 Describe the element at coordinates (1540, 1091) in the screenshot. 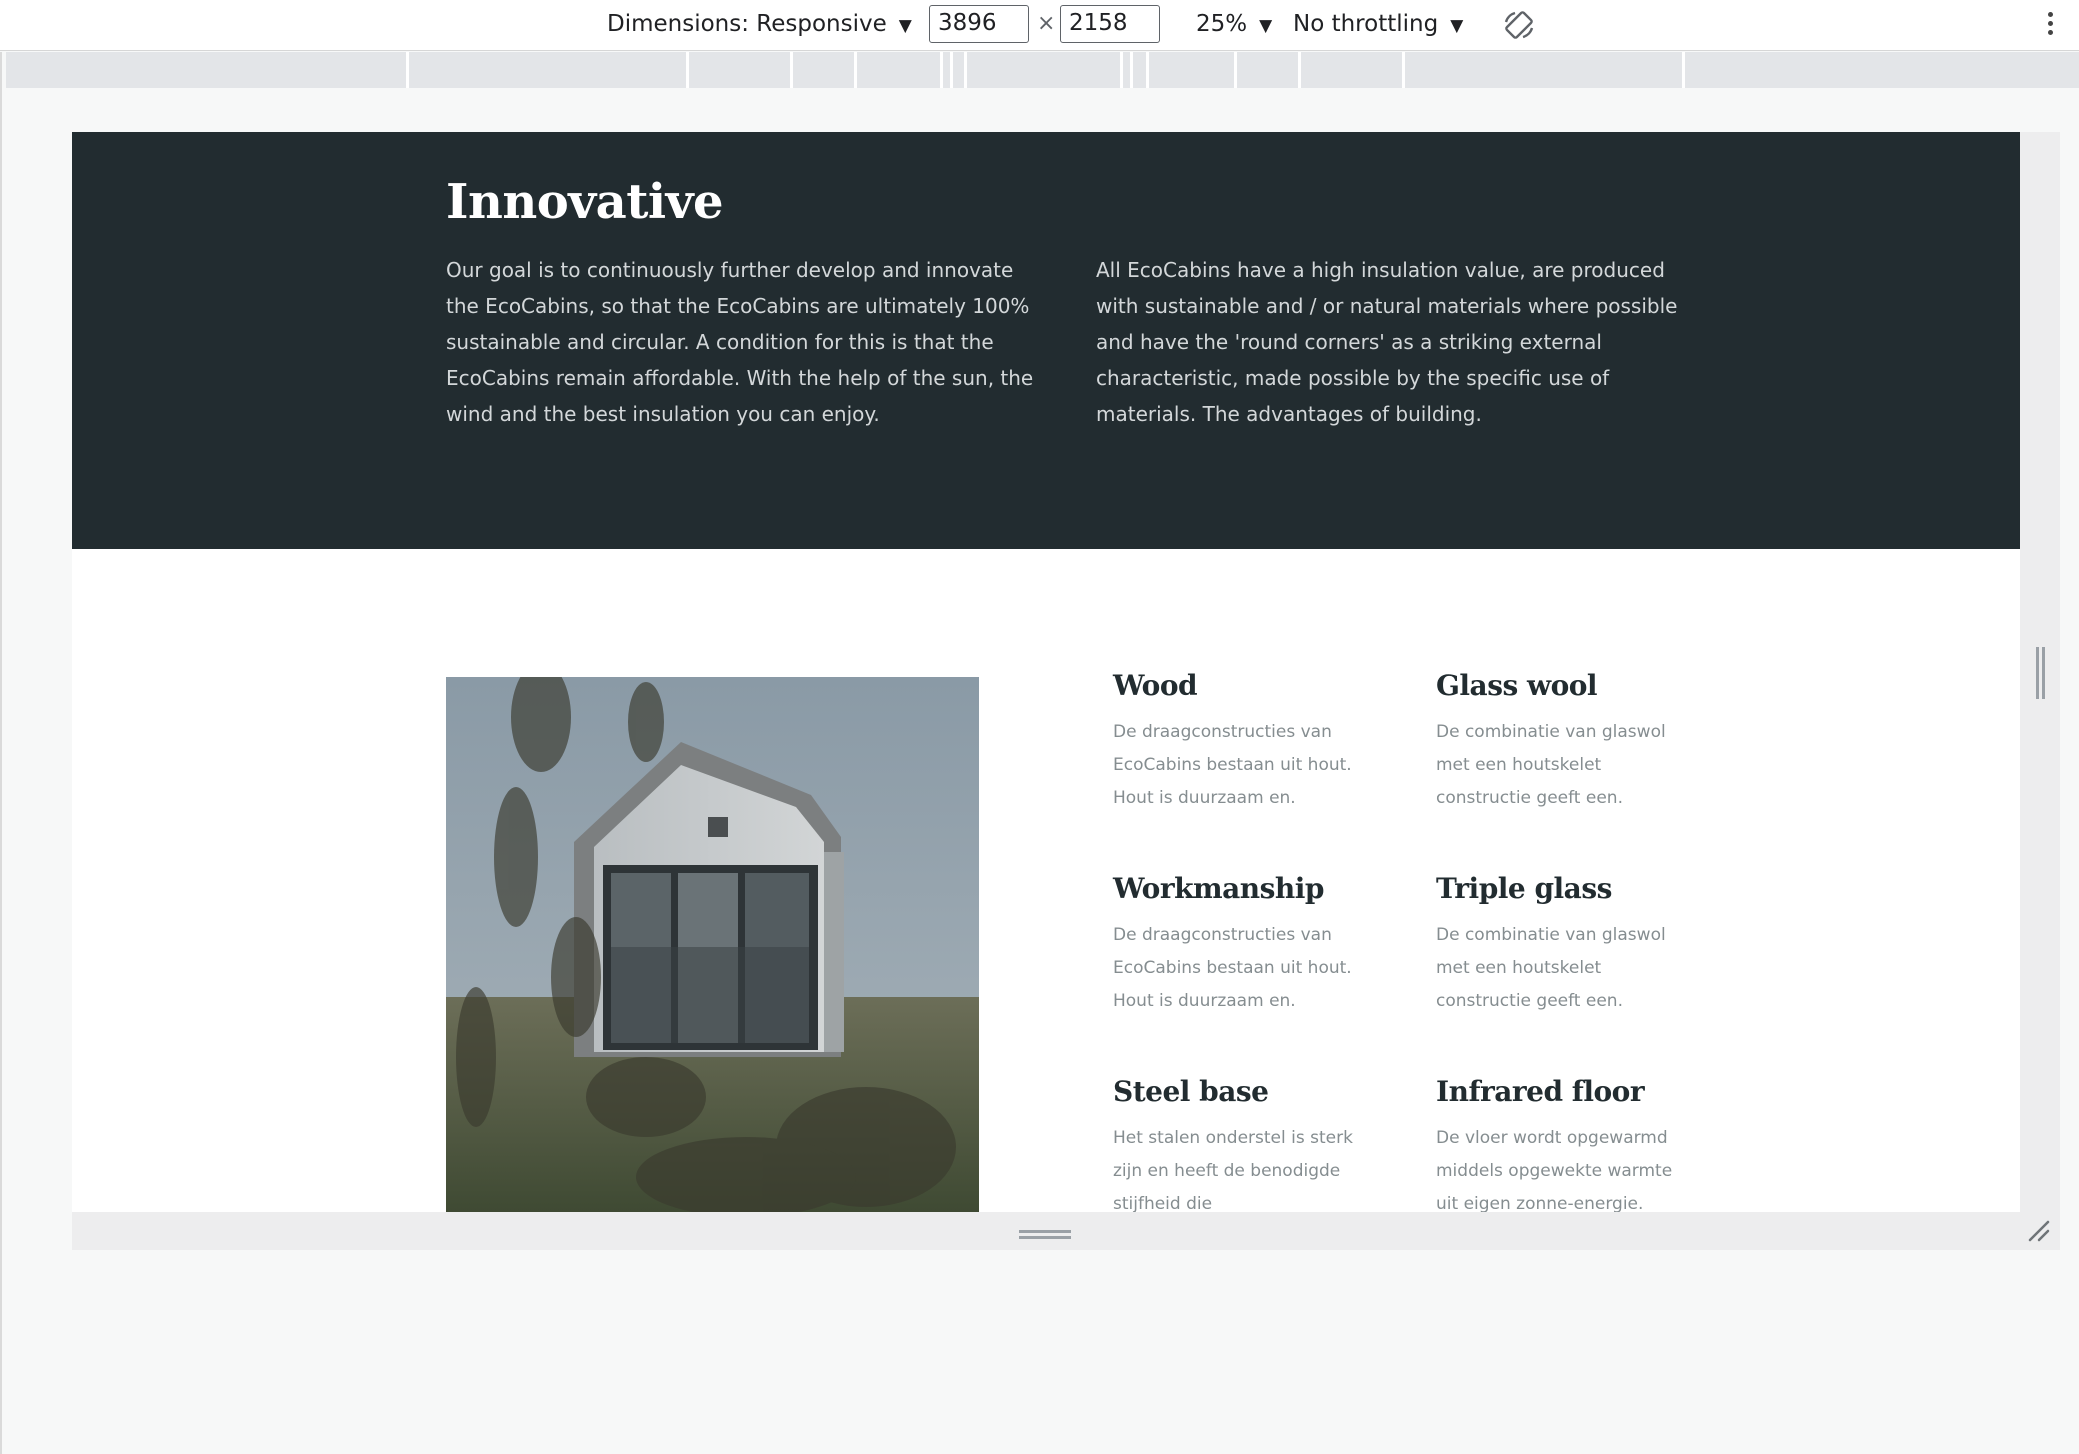

I see `feature-title-infrared-floor: Infrared floor` at that location.